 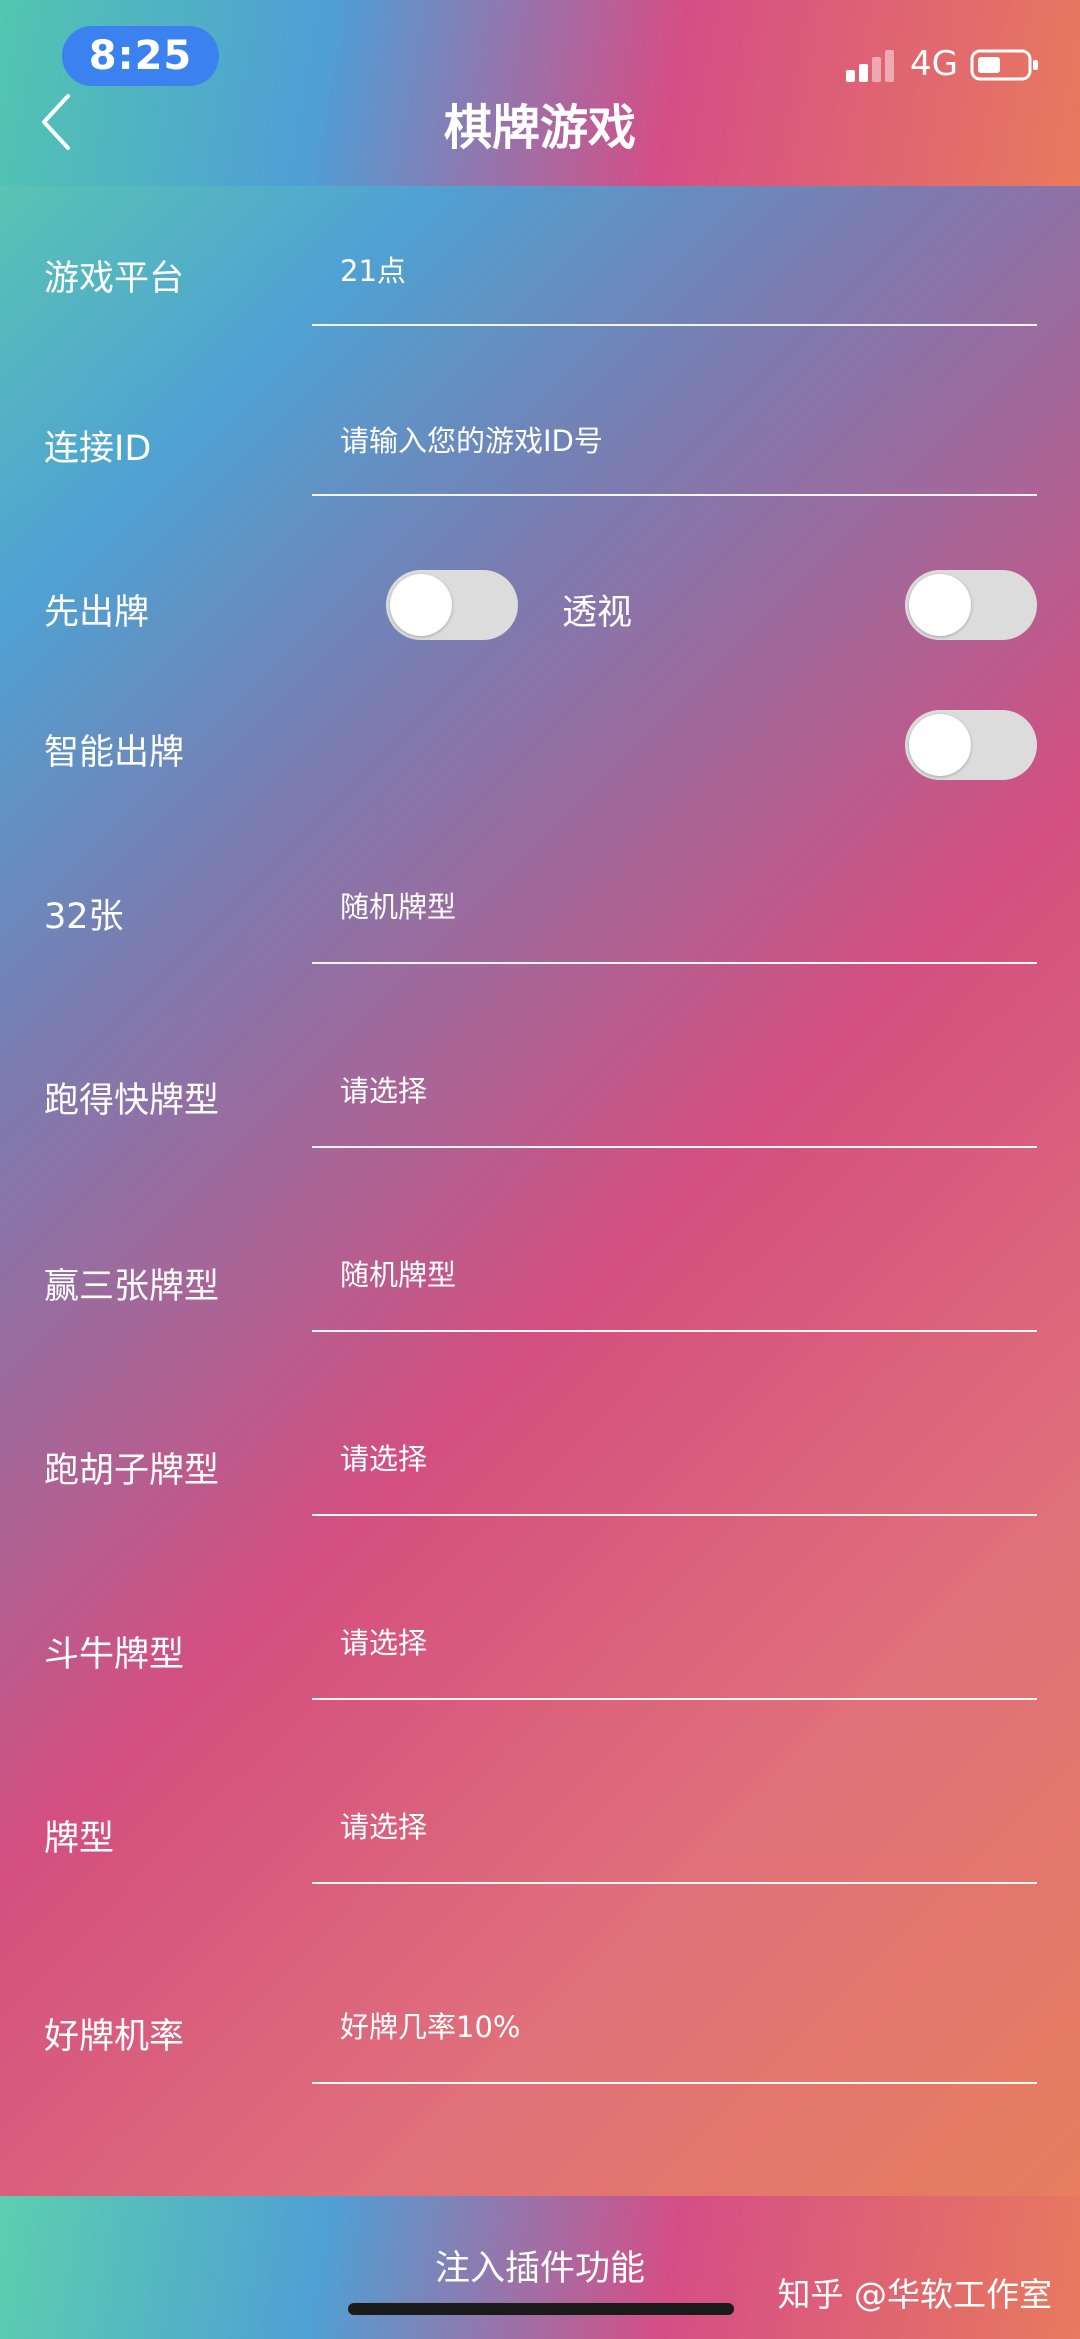 I want to click on label-first-card: 先出牌, so click(x=97, y=613).